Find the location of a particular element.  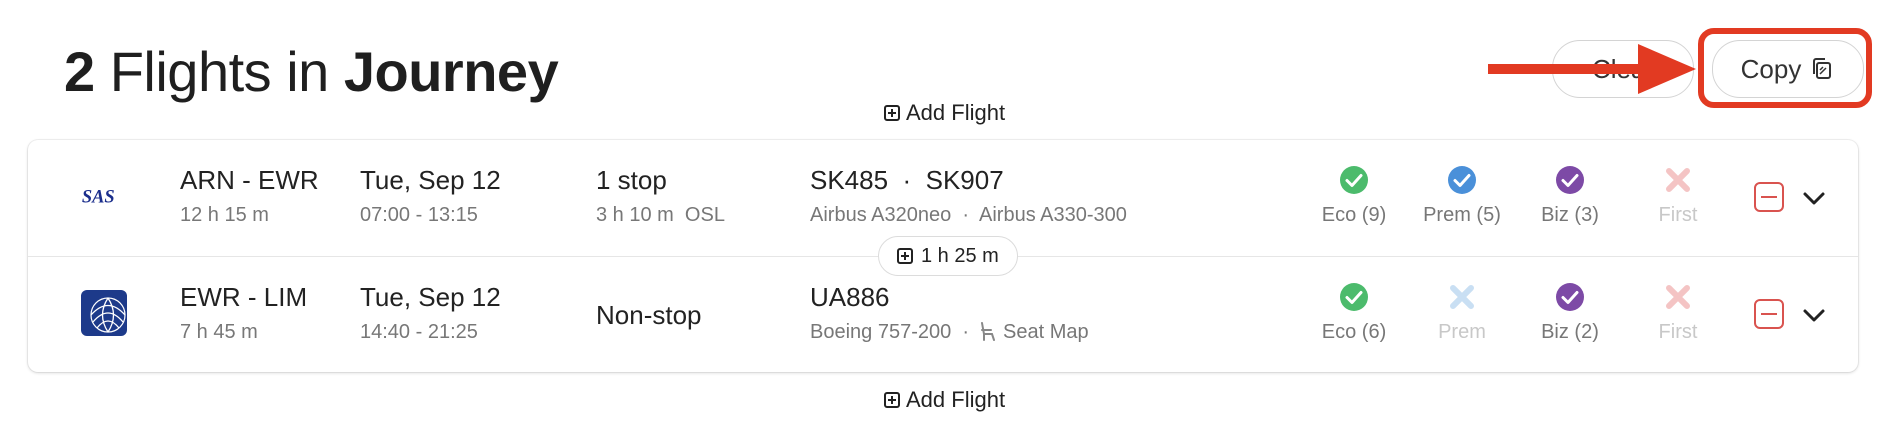

stops-detail: 3 h 10 m OSL is located at coordinates (660, 215).